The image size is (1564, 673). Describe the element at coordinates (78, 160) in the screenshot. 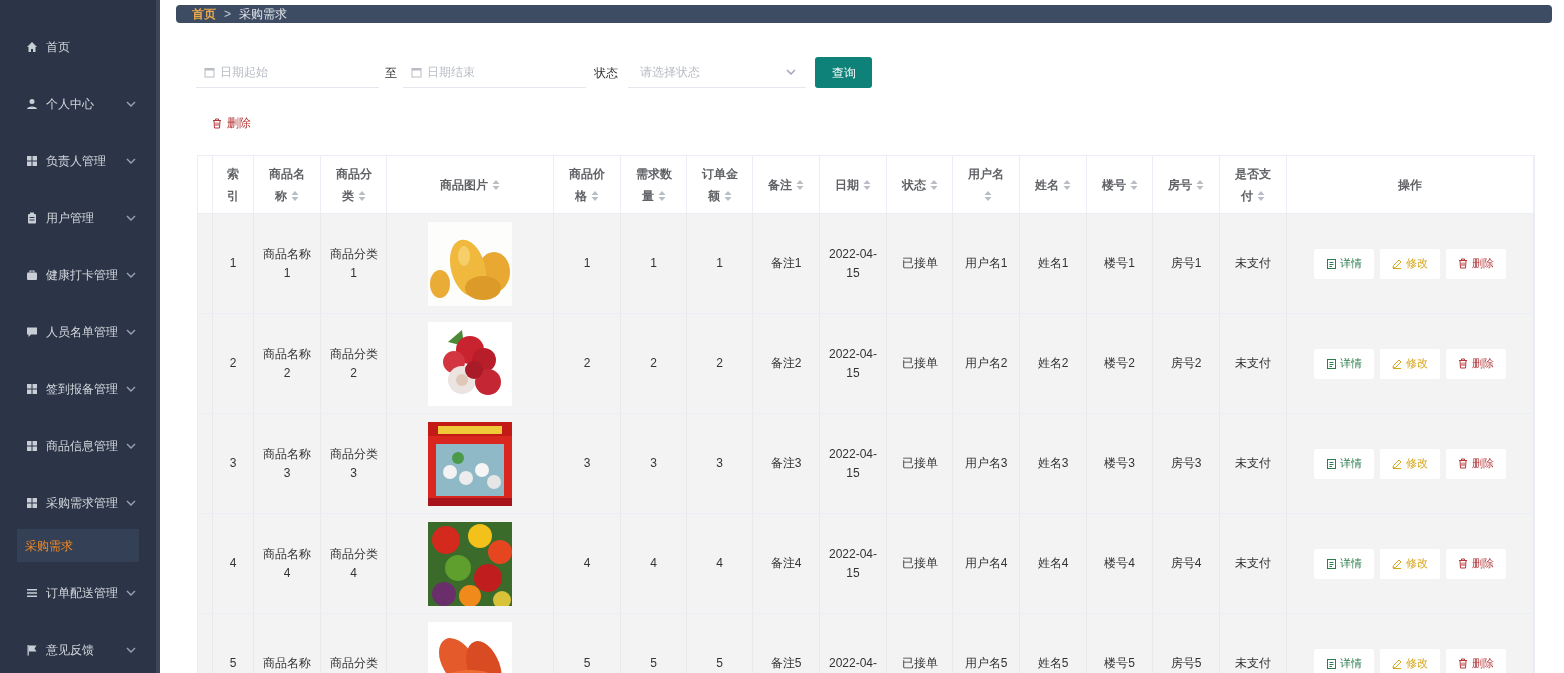

I see `sidebar-item: 负责人管理` at that location.